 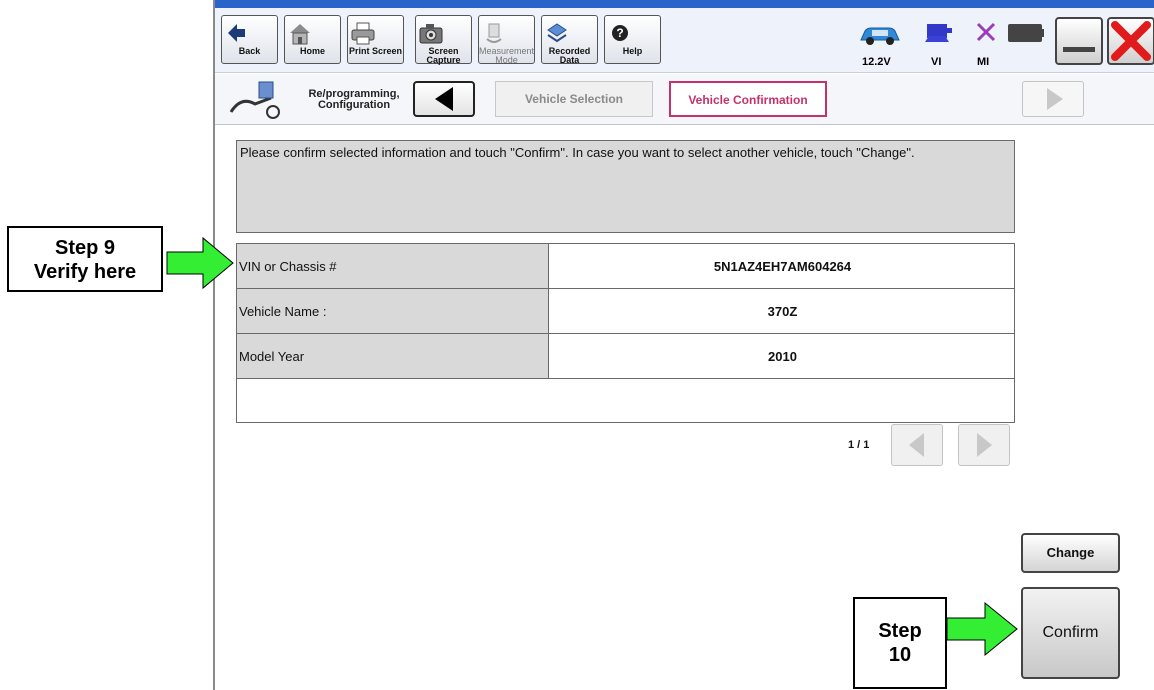 I want to click on page-next-button, so click(x=984, y=445).